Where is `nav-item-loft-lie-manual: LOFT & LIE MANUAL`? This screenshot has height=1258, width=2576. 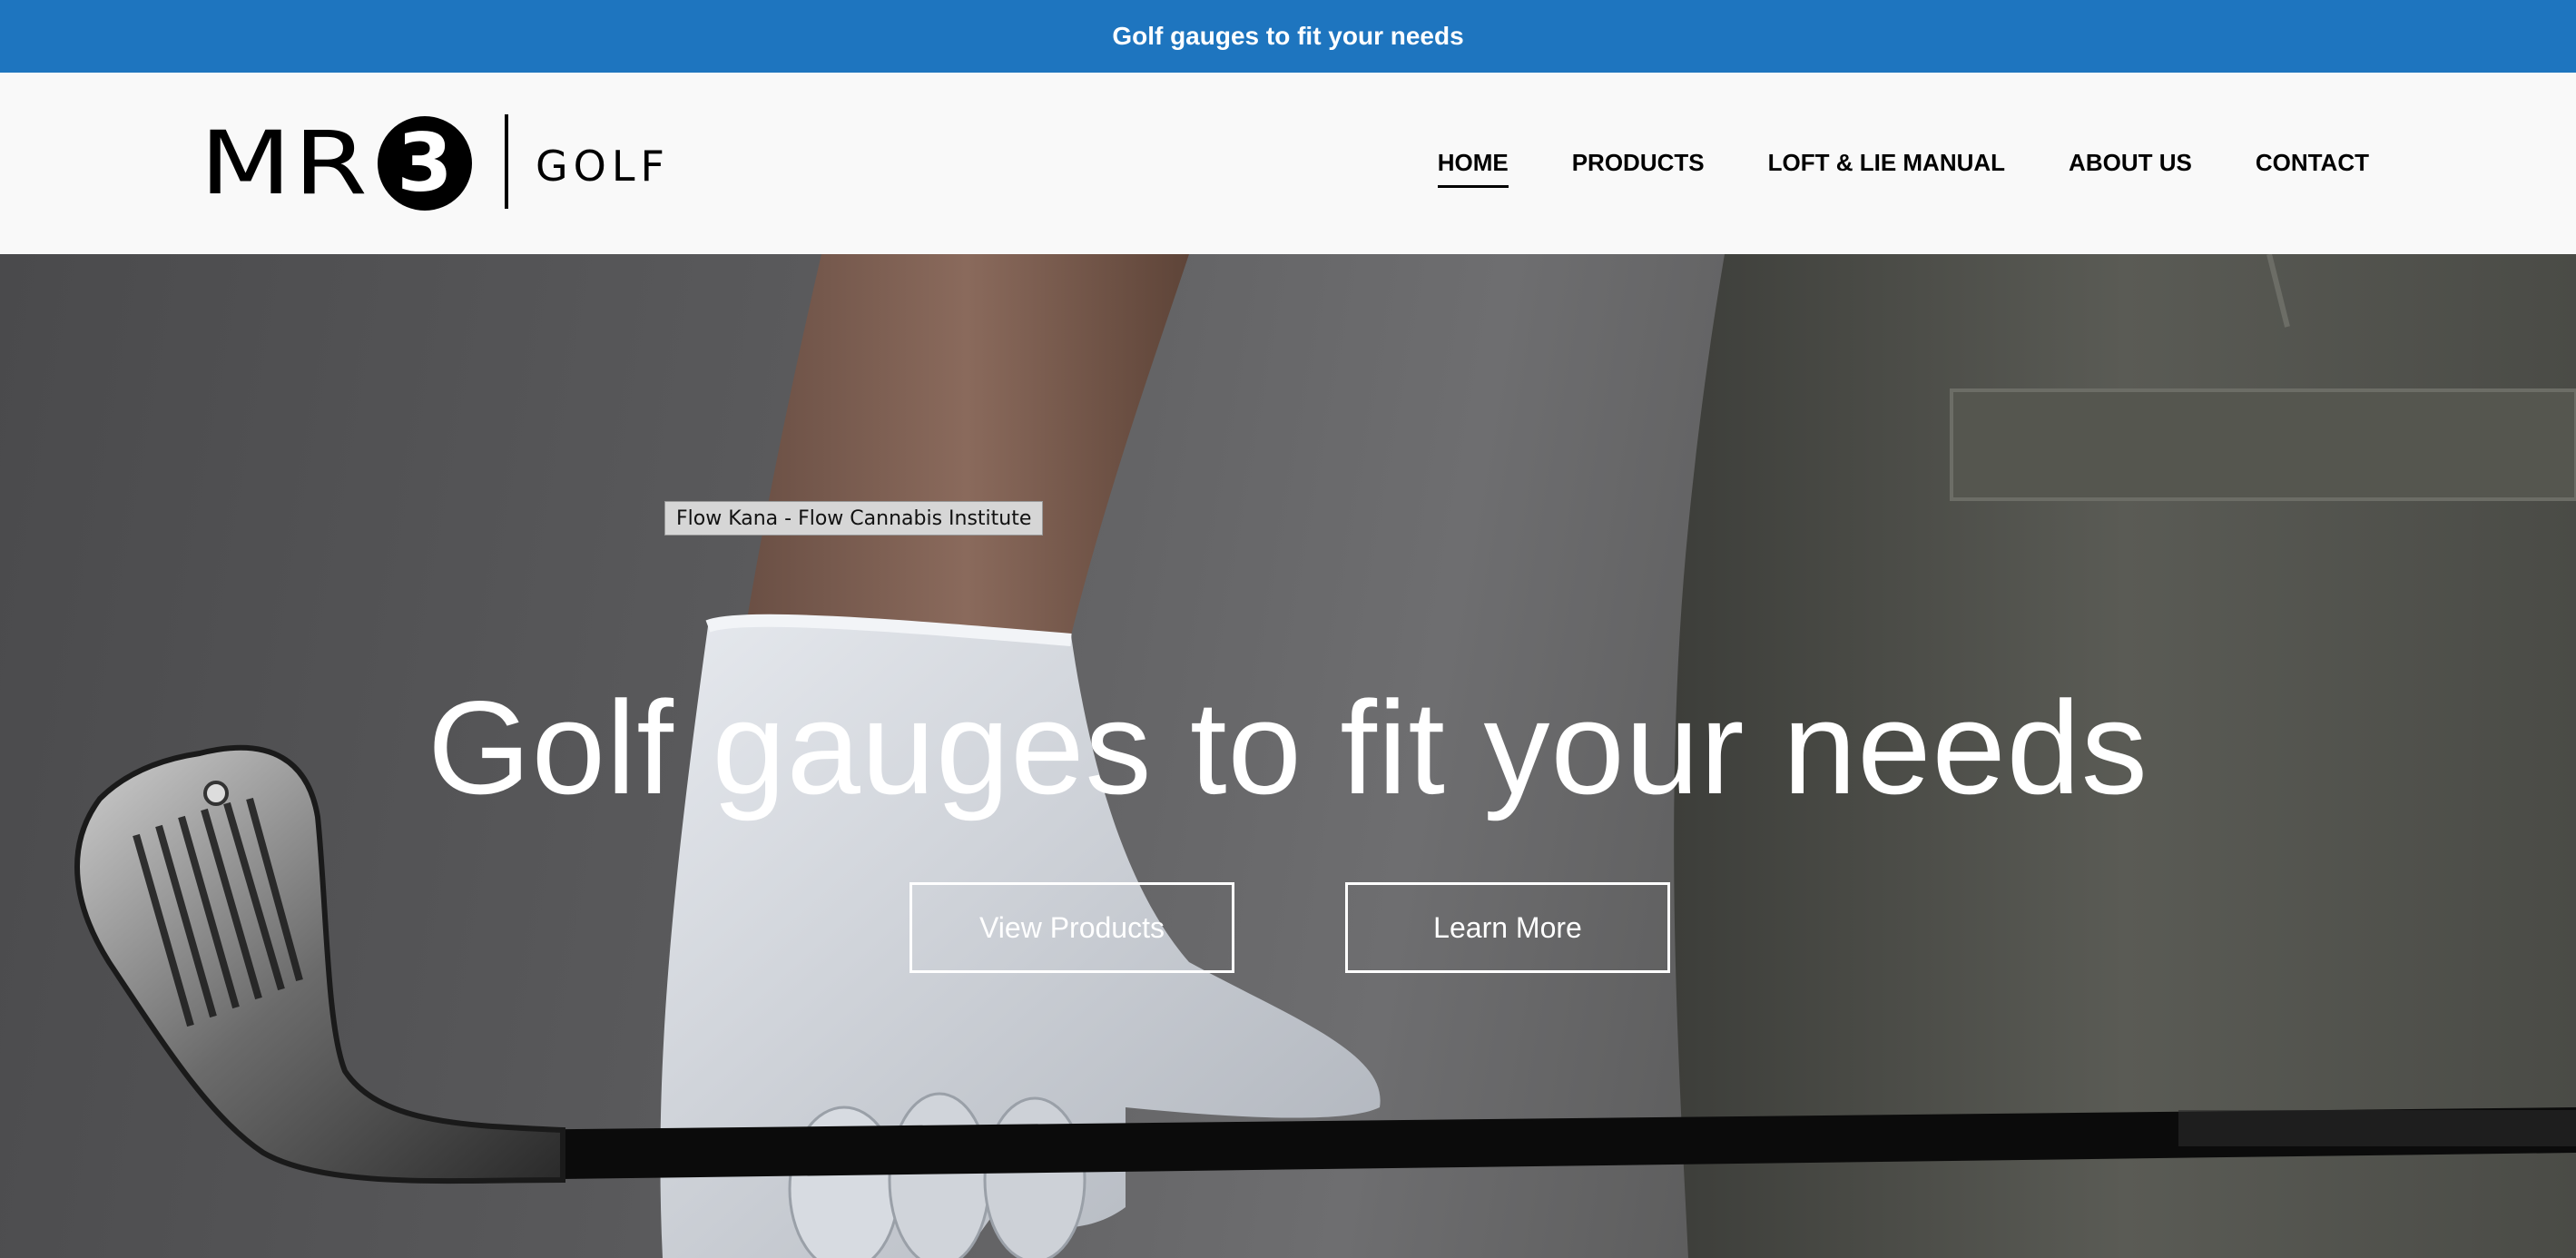
nav-item-loft-lie-manual: LOFT & LIE MANUAL is located at coordinates (1886, 163).